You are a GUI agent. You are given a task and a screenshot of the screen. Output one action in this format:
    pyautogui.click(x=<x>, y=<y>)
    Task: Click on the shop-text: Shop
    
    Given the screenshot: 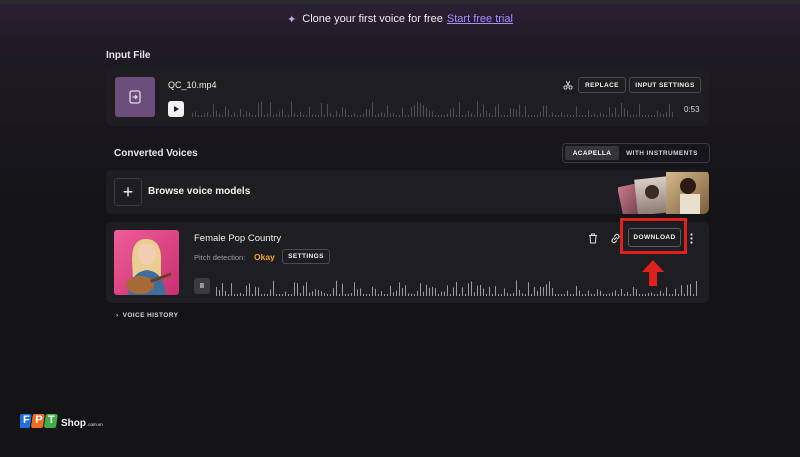 What is the action you would take?
    pyautogui.click(x=73, y=423)
    